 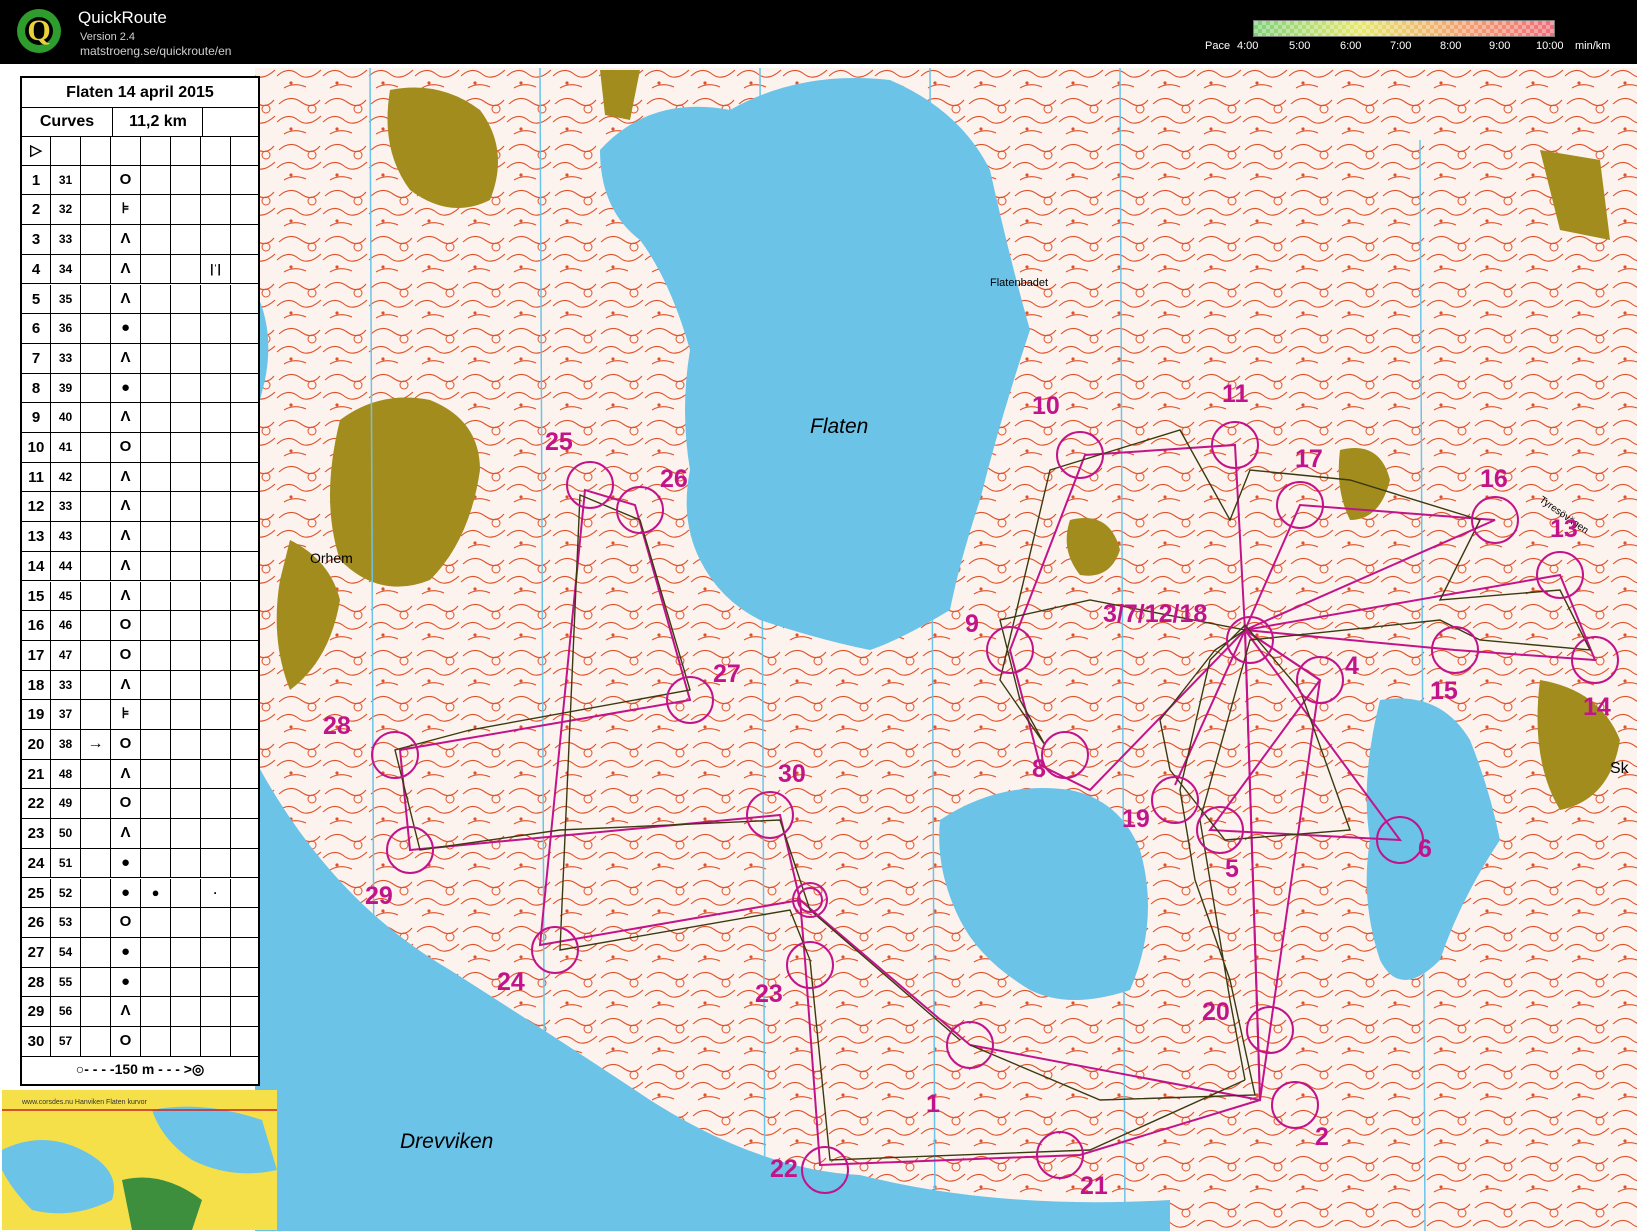 I want to click on course-header: Curves 11,2 km, so click(x=140, y=122).